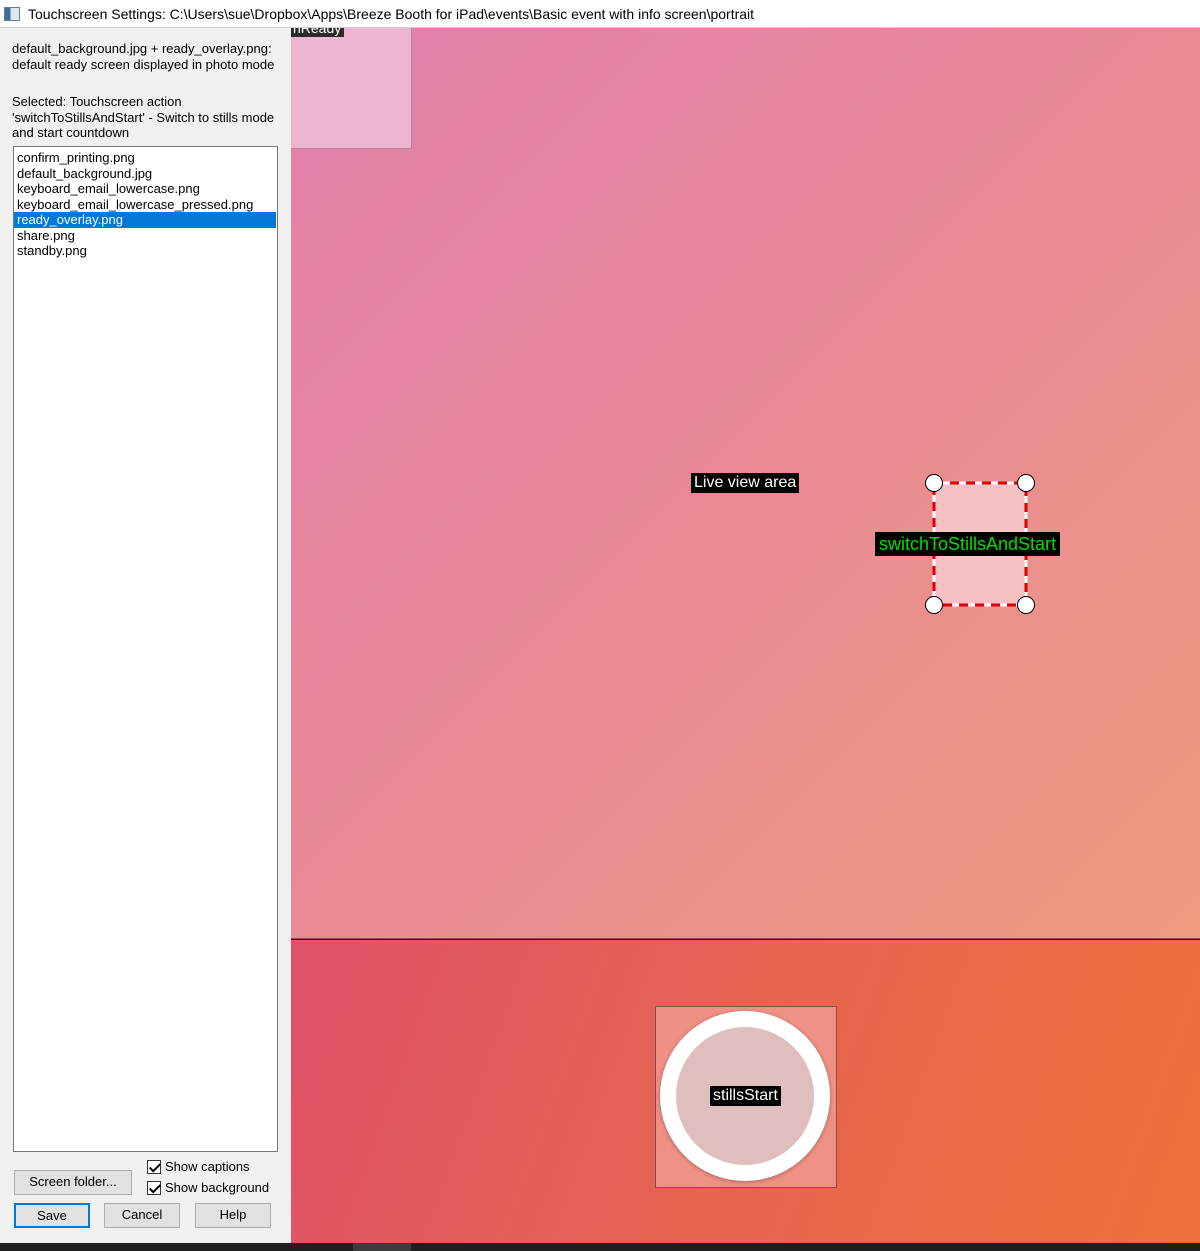 The width and height of the screenshot is (1200, 1251). What do you see at coordinates (145, 205) in the screenshot?
I see `file-list-item: keyboard_email_lowercase_pressed.png` at bounding box center [145, 205].